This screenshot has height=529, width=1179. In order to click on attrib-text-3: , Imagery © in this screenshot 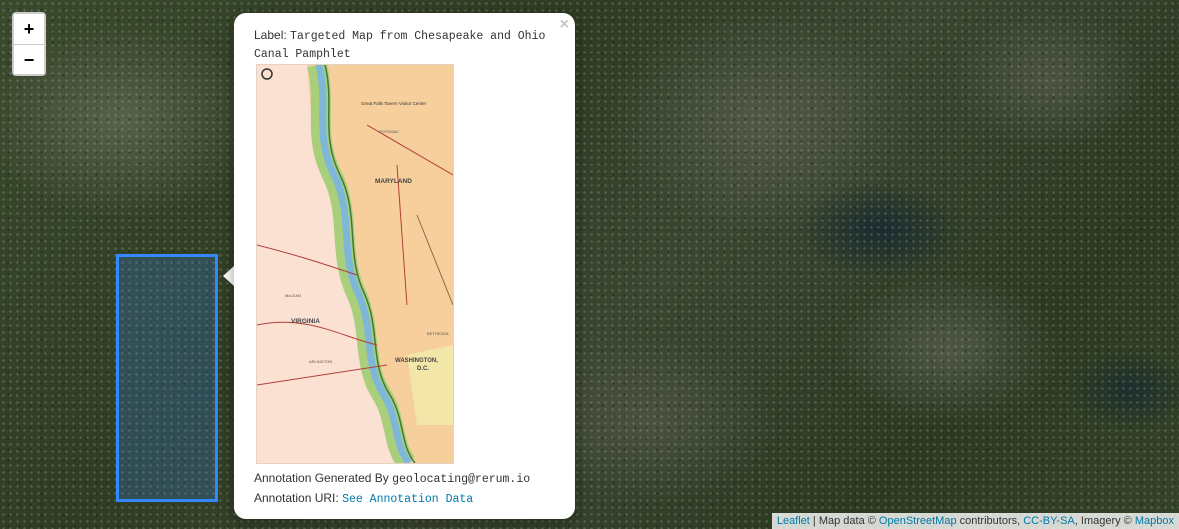, I will do `click(1104, 521)`.